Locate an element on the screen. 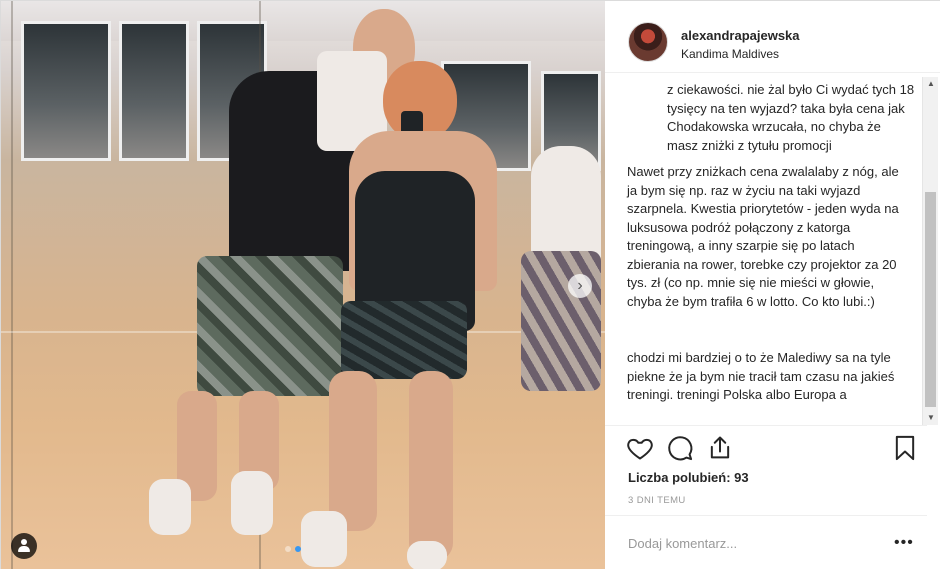  like-count: Liczba polubień: 93 is located at coordinates (688, 477).